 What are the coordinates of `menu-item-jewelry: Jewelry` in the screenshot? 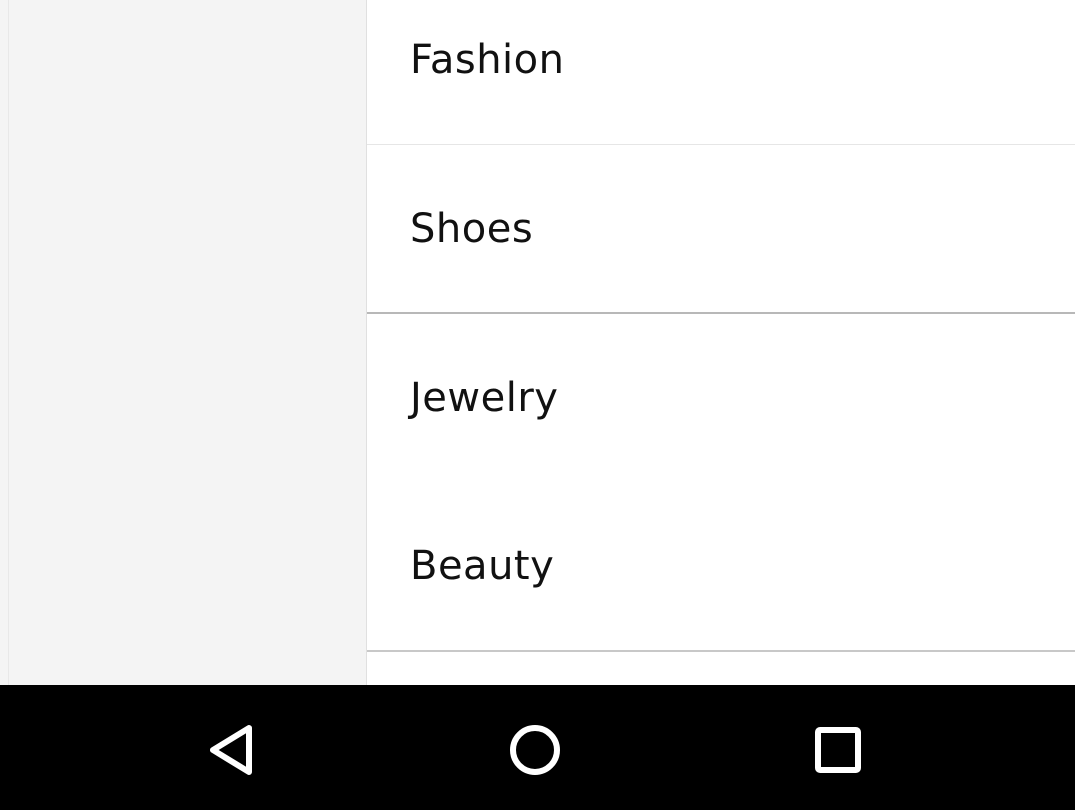 It's located at (721, 398).